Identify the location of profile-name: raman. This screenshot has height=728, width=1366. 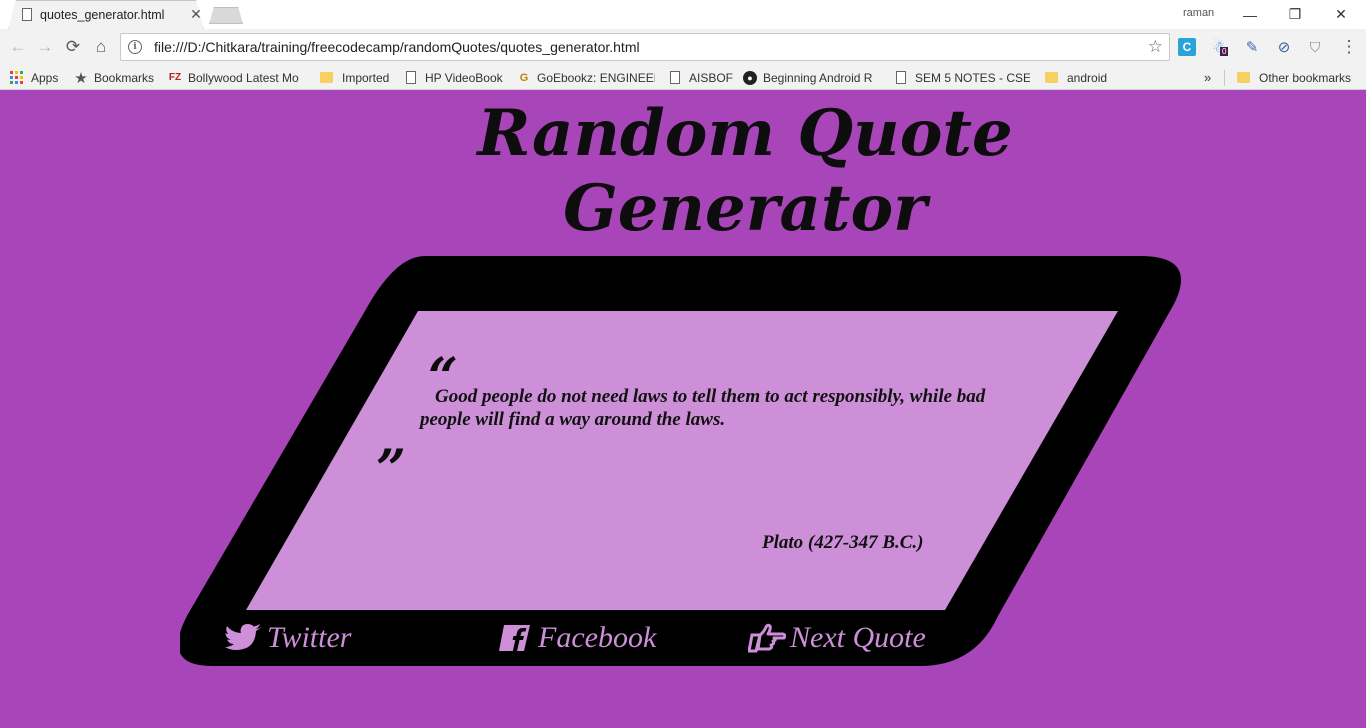
(1198, 13).